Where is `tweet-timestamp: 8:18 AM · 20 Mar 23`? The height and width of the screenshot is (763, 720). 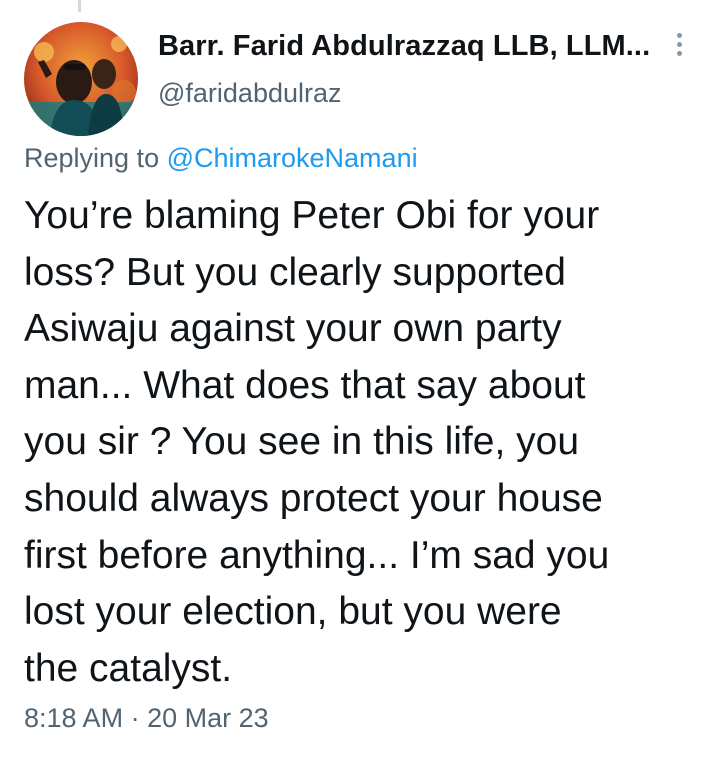
tweet-timestamp: 8:18 AM · 20 Mar 23 is located at coordinates (146, 718).